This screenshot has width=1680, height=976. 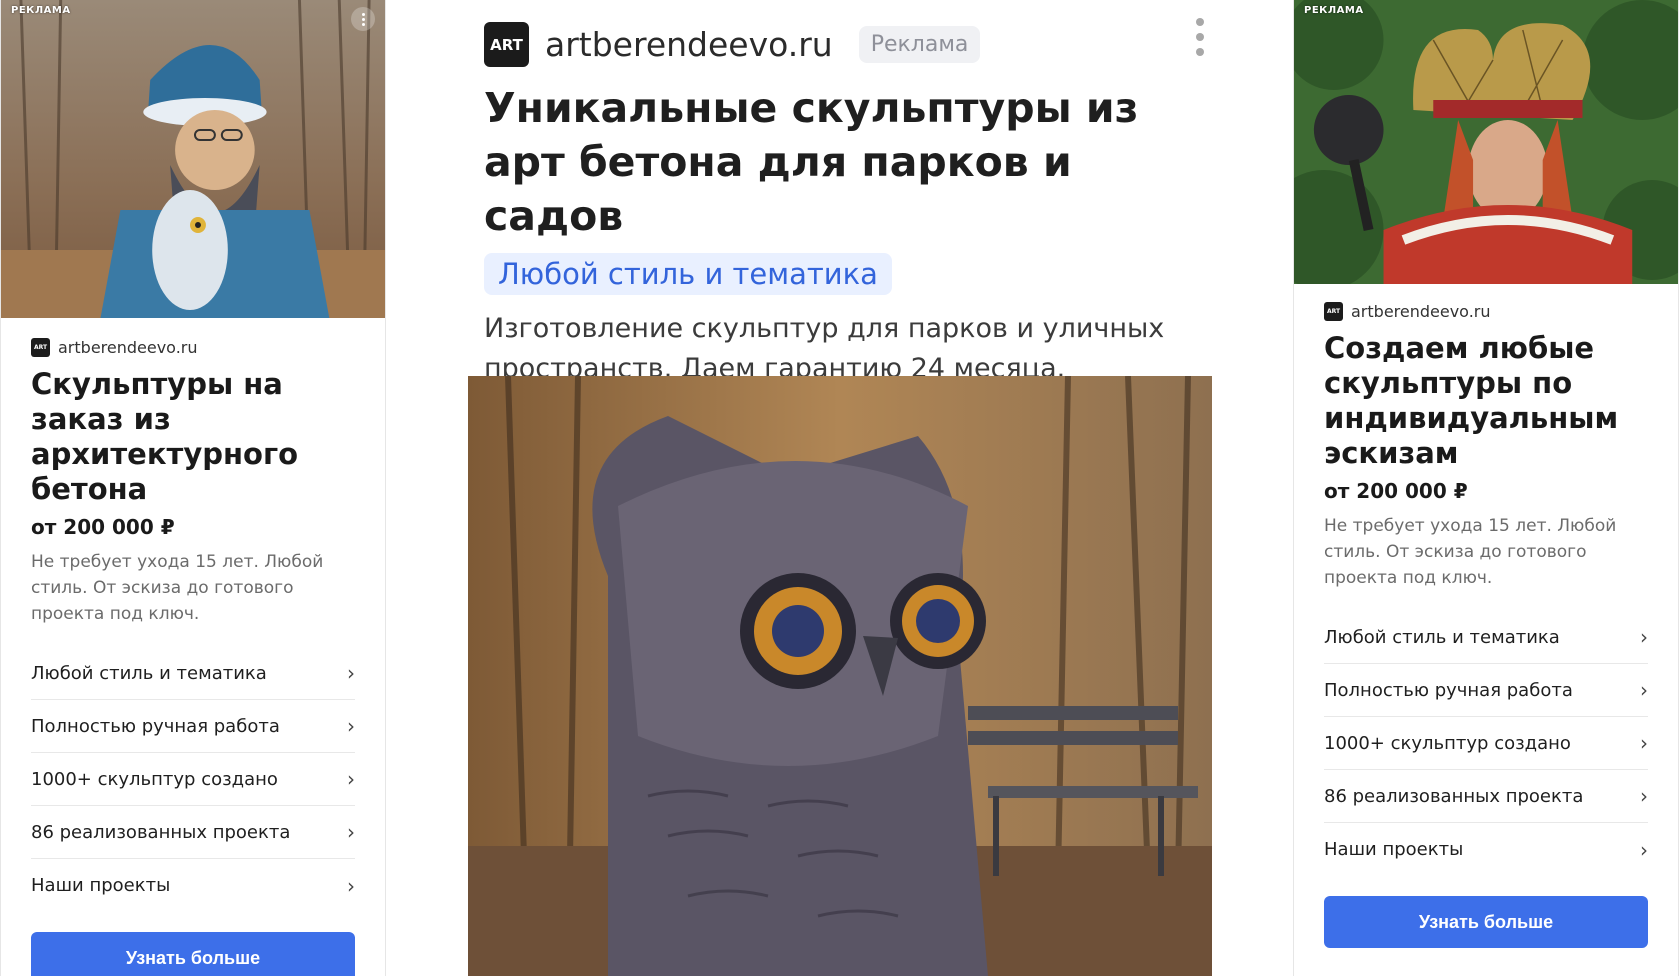 What do you see at coordinates (848, 44) in the screenshot?
I see `advertiser-header: ART artberendeevo.ru Реклама` at bounding box center [848, 44].